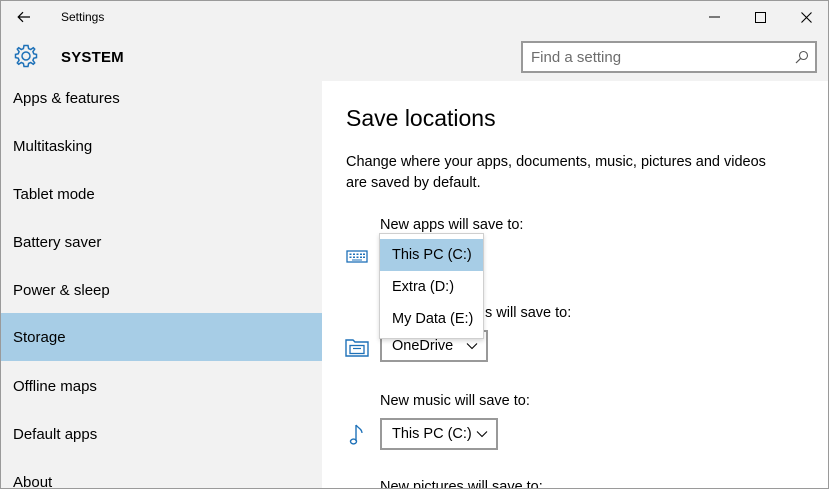 The width and height of the screenshot is (829, 489). I want to click on close-button, so click(805, 17).